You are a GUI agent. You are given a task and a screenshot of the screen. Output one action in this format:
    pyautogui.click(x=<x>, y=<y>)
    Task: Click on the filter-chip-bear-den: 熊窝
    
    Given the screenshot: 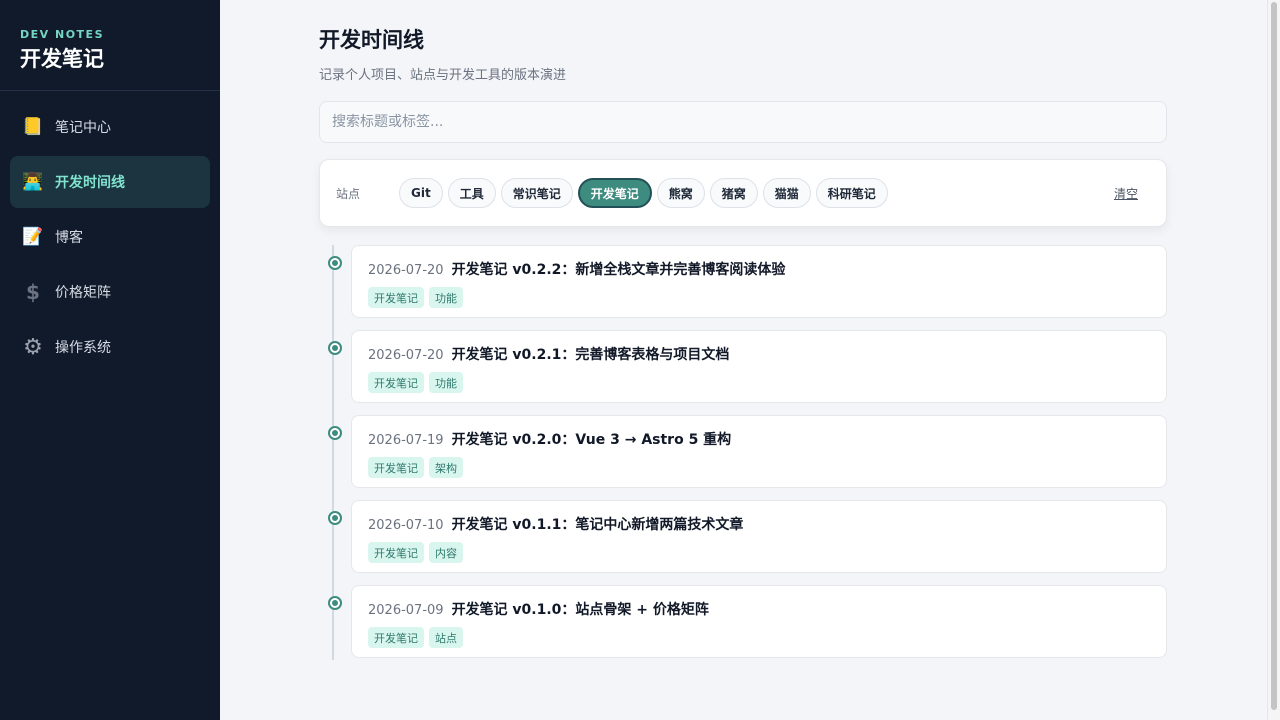 What is the action you would take?
    pyautogui.click(x=680, y=193)
    